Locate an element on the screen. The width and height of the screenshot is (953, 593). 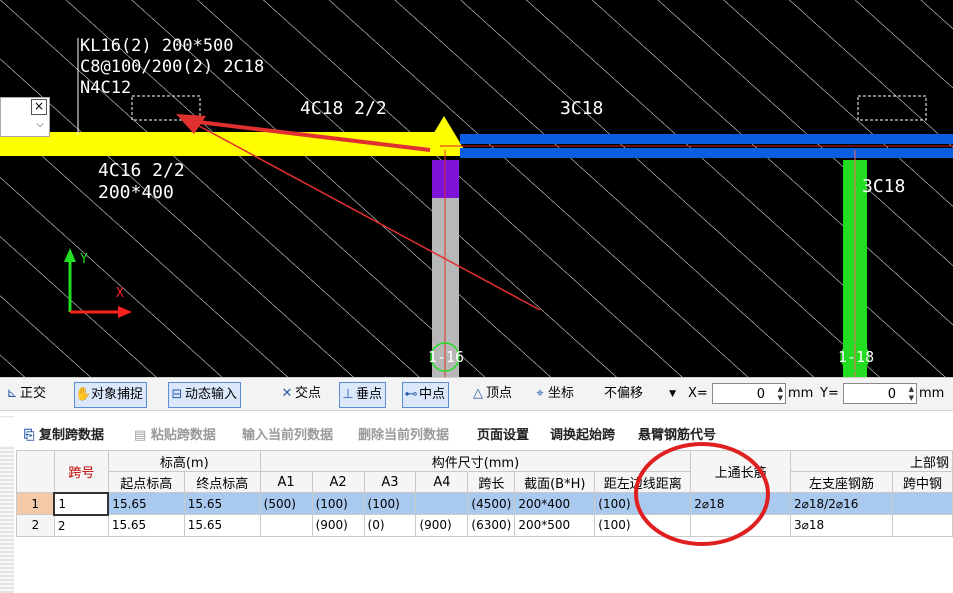
midpoint-label: 中点 is located at coordinates (432, 394).